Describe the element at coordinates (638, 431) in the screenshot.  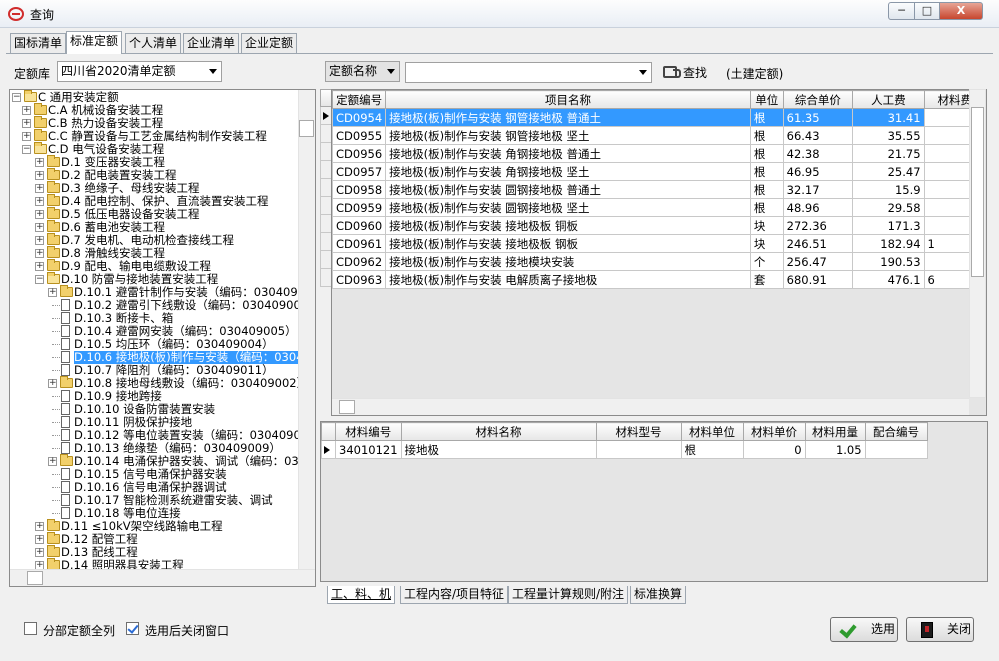
I see `material-column-header: 材料型号` at that location.